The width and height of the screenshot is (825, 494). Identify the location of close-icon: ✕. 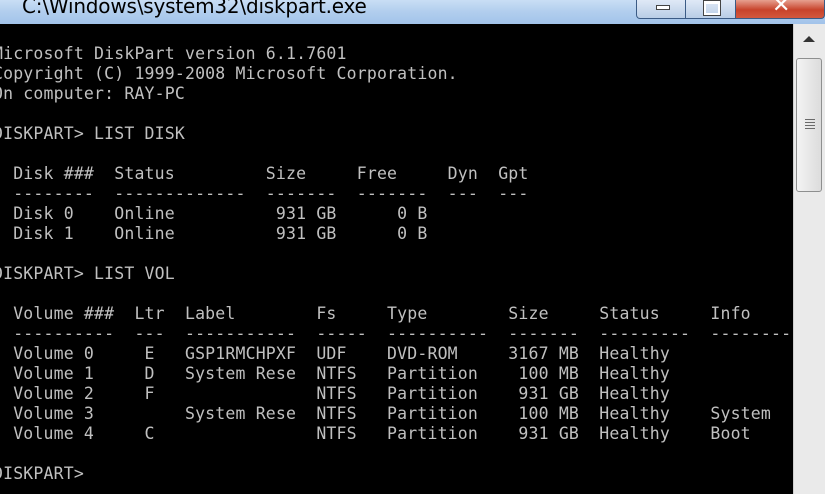
(781, 9).